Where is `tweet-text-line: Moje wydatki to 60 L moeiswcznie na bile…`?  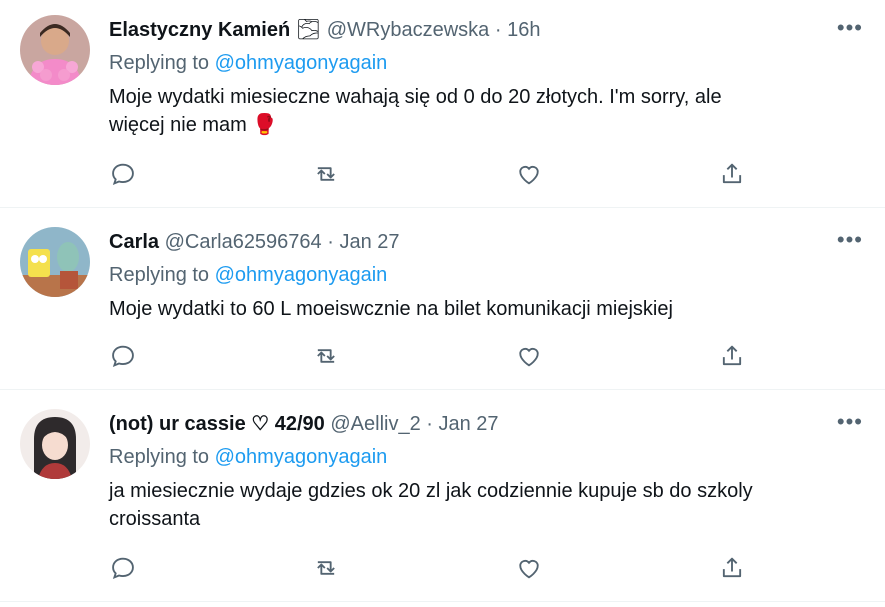
tweet-text-line: Moje wydatki to 60 L moeiswcznie na bile… is located at coordinates (391, 309).